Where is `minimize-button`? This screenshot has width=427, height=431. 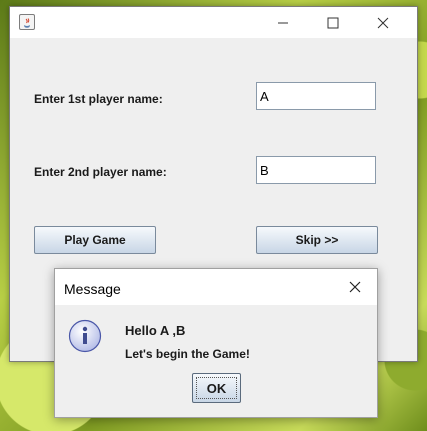 minimize-button is located at coordinates (283, 22).